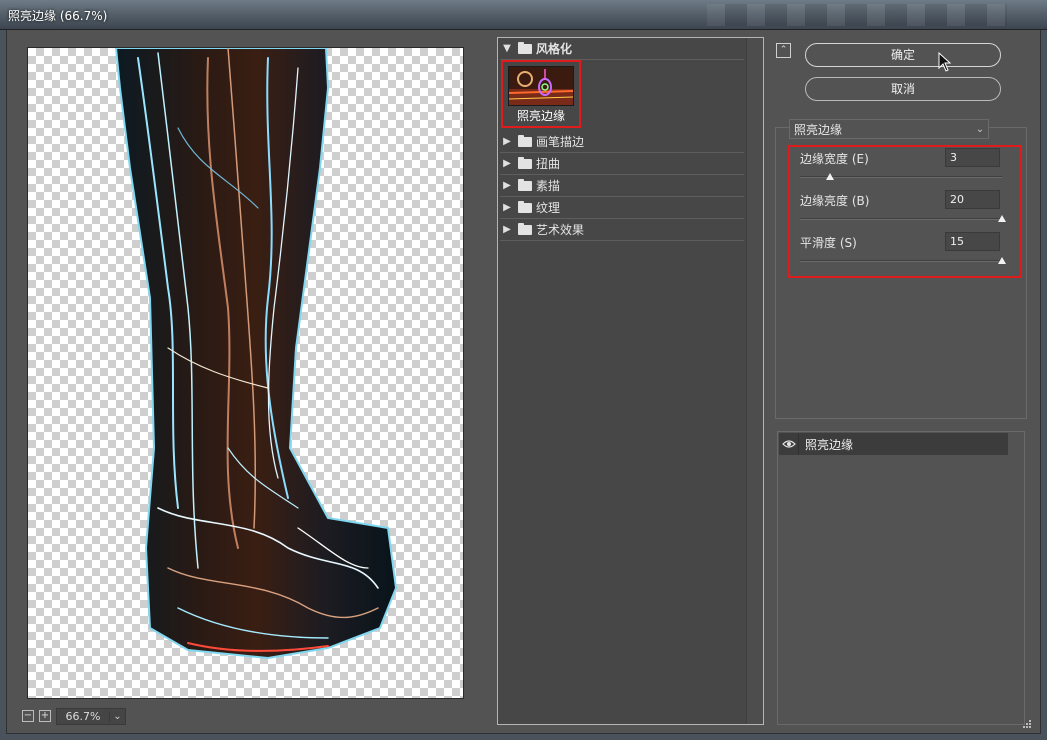 The width and height of the screenshot is (1047, 740). What do you see at coordinates (889, 129) in the screenshot?
I see `filter-select: 照亮边缘 ⌄` at bounding box center [889, 129].